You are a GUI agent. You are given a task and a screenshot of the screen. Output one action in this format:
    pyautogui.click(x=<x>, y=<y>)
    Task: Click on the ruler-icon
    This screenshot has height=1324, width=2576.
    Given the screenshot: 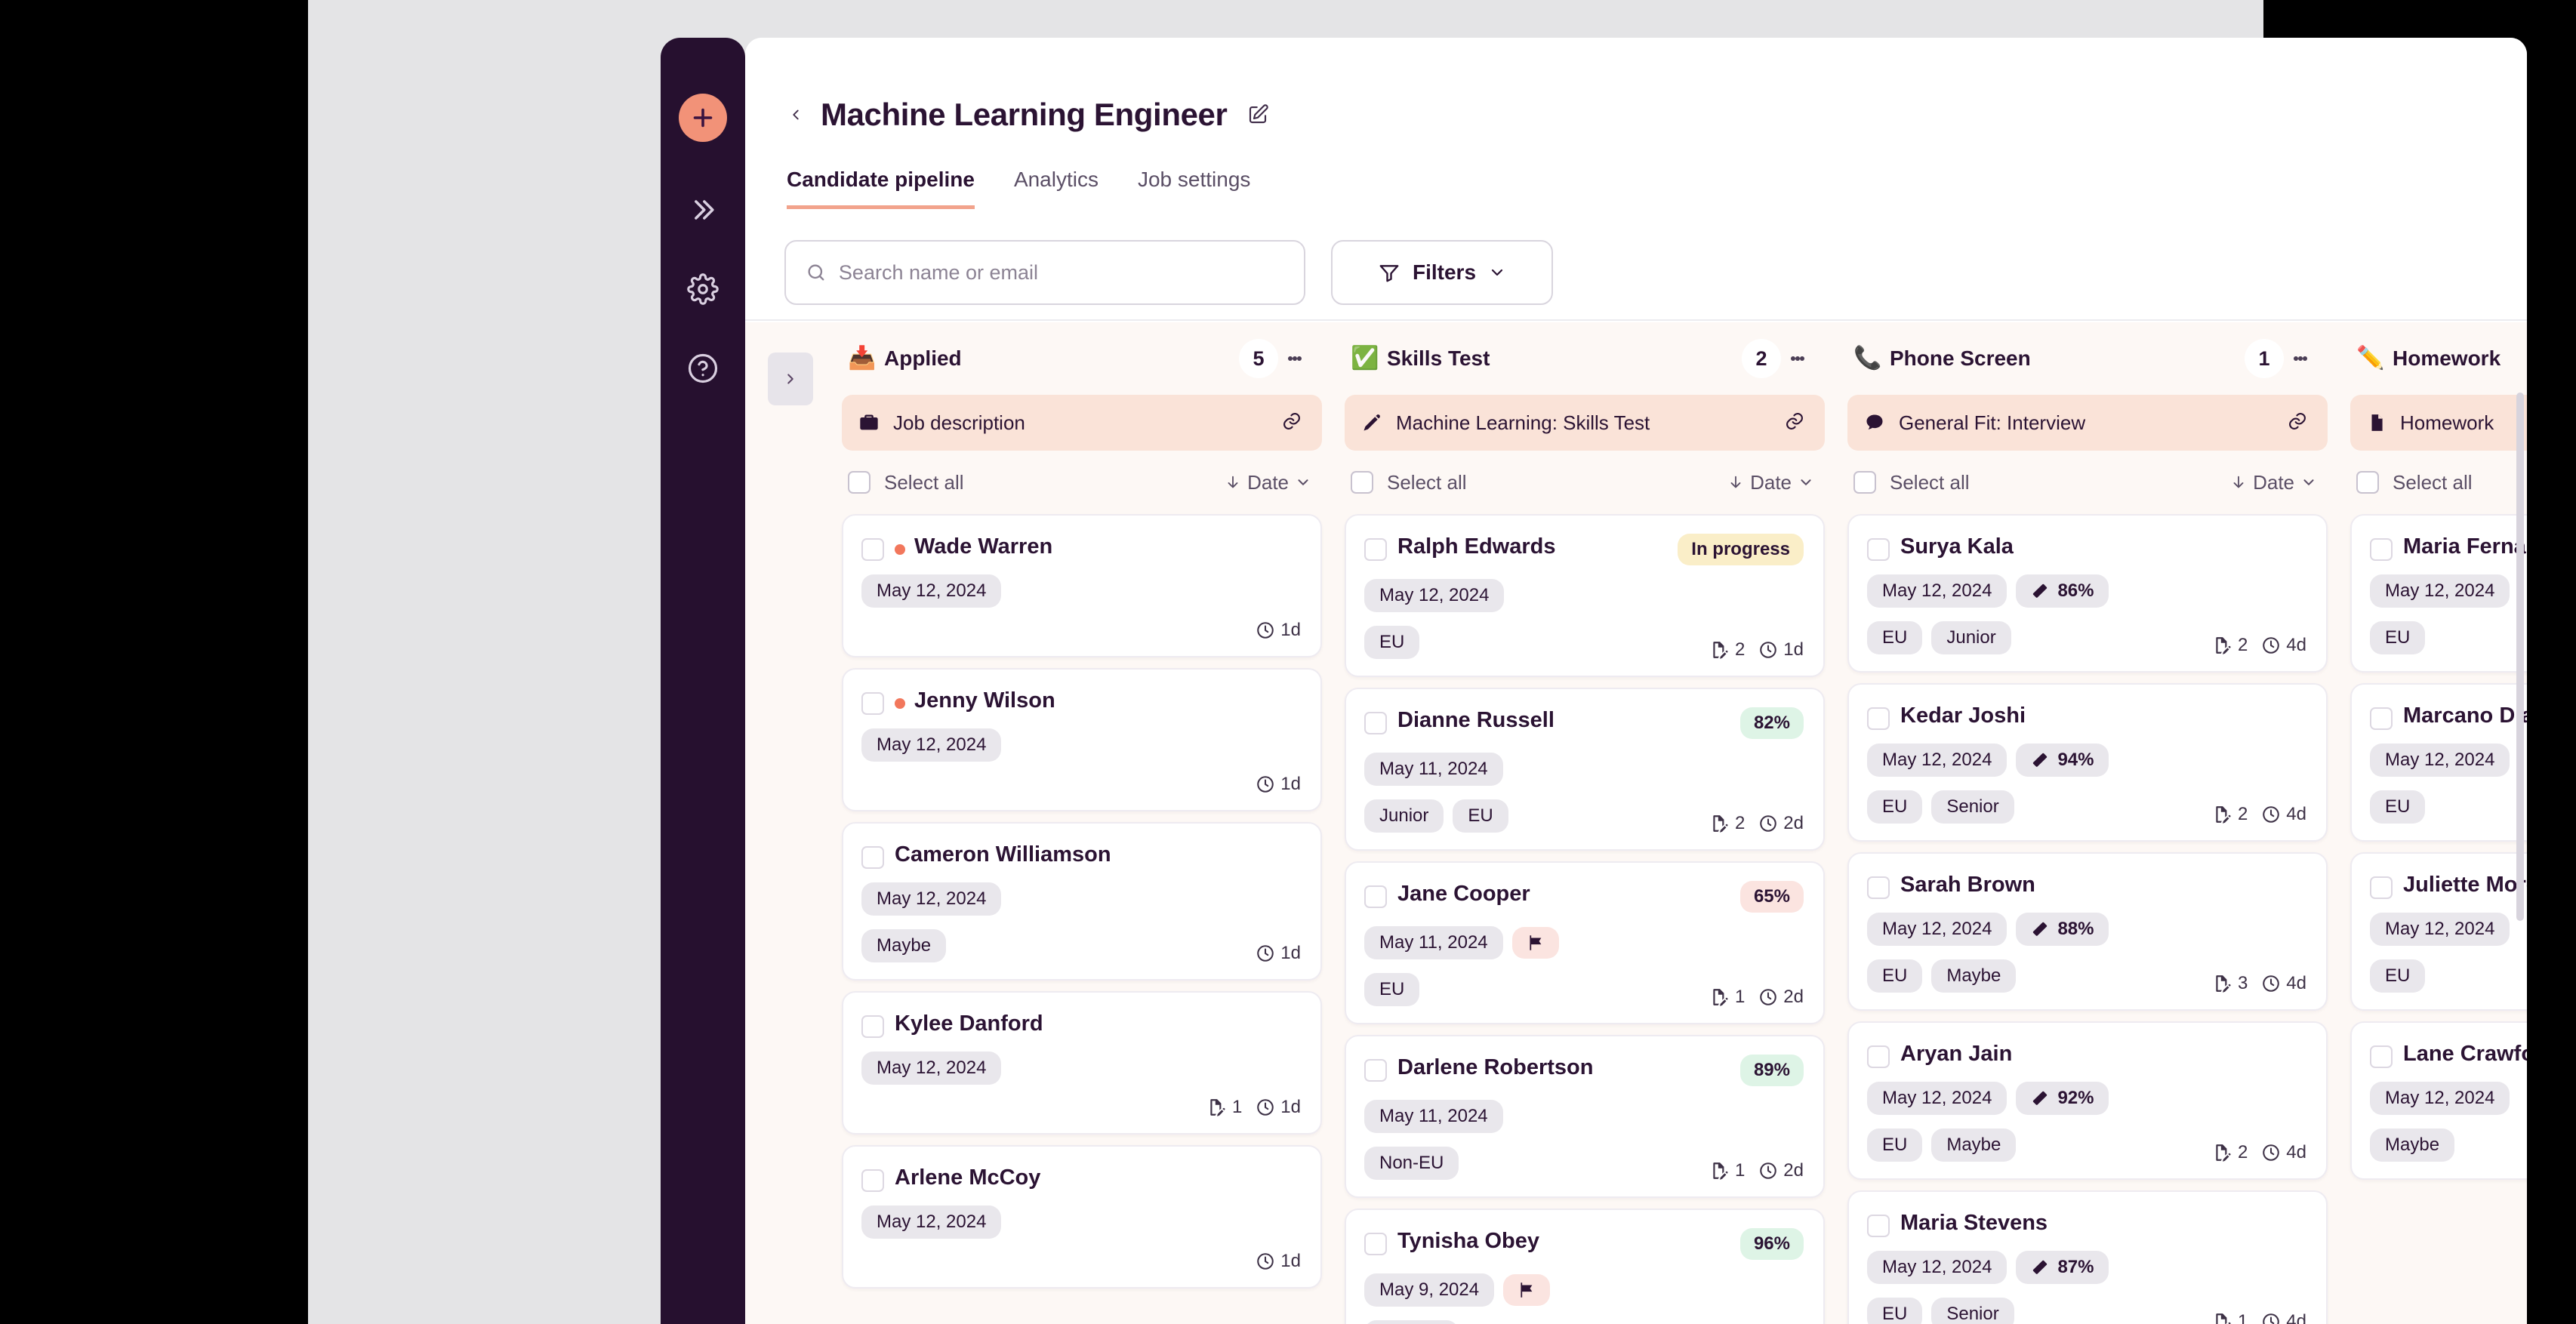 What is the action you would take?
    pyautogui.click(x=2040, y=929)
    